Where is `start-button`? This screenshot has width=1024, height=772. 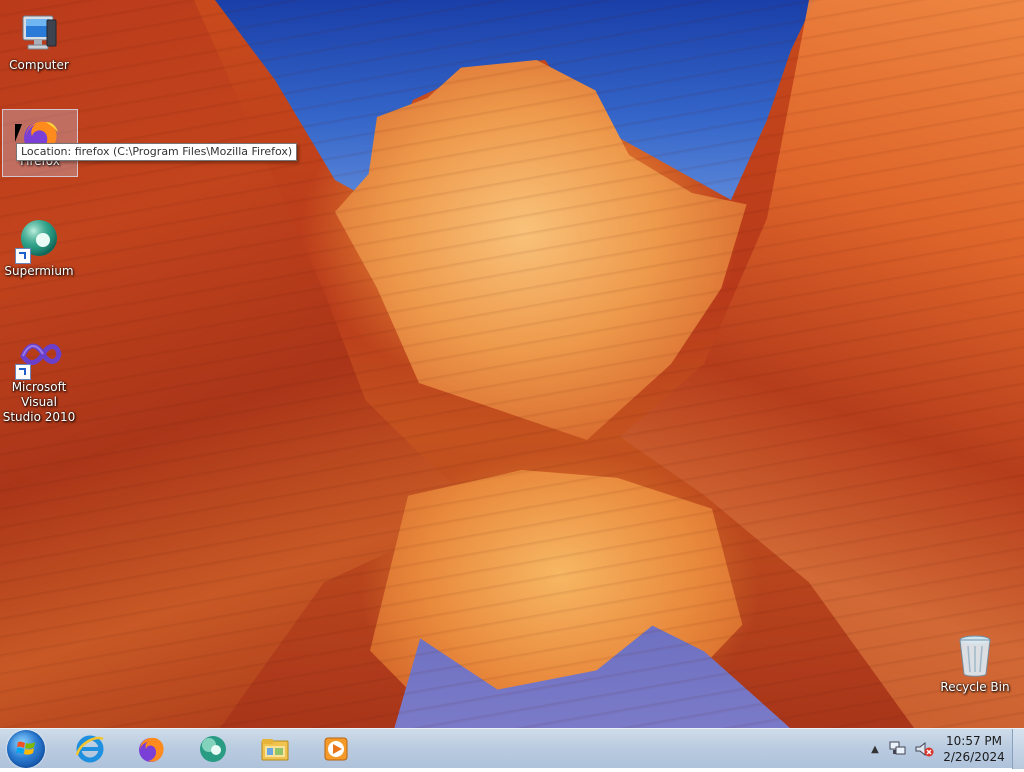
start-button is located at coordinates (26, 749).